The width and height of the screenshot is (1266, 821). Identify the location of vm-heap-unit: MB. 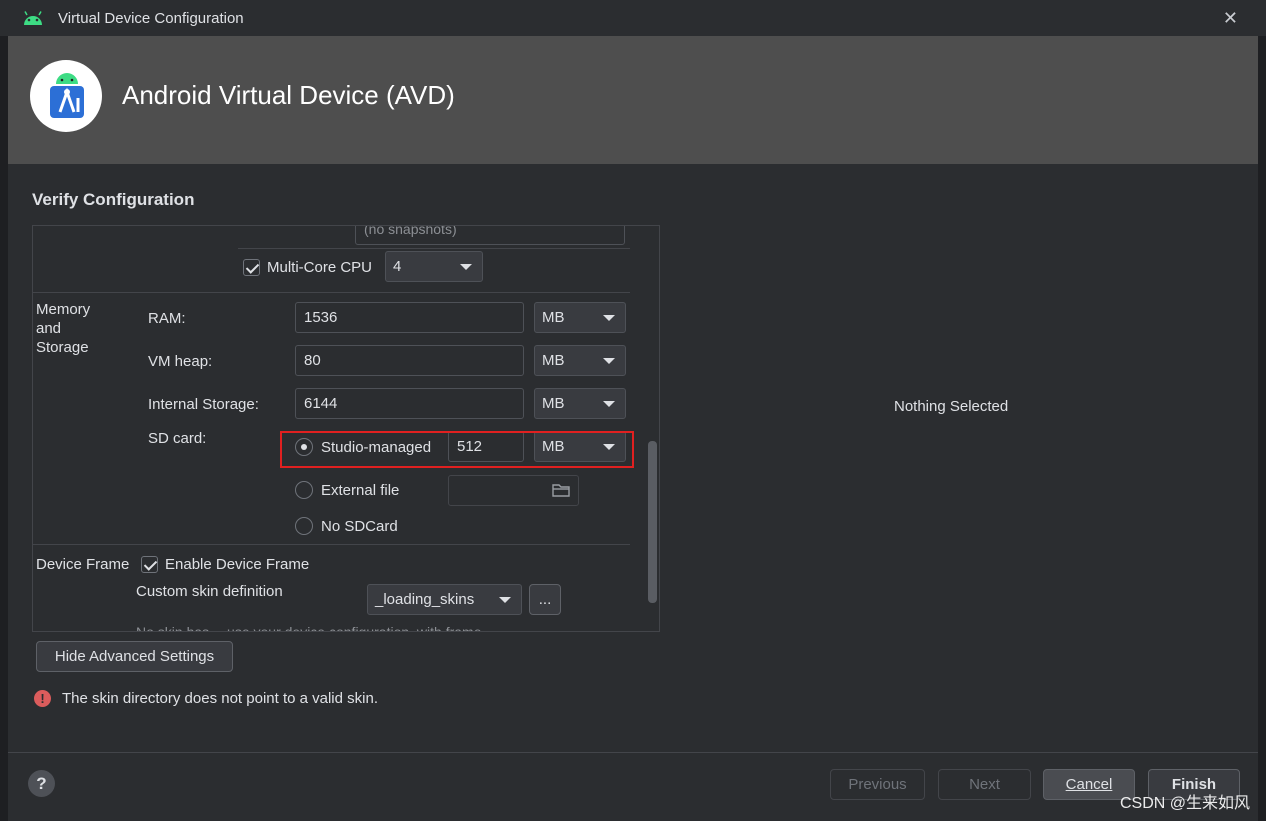
(553, 360).